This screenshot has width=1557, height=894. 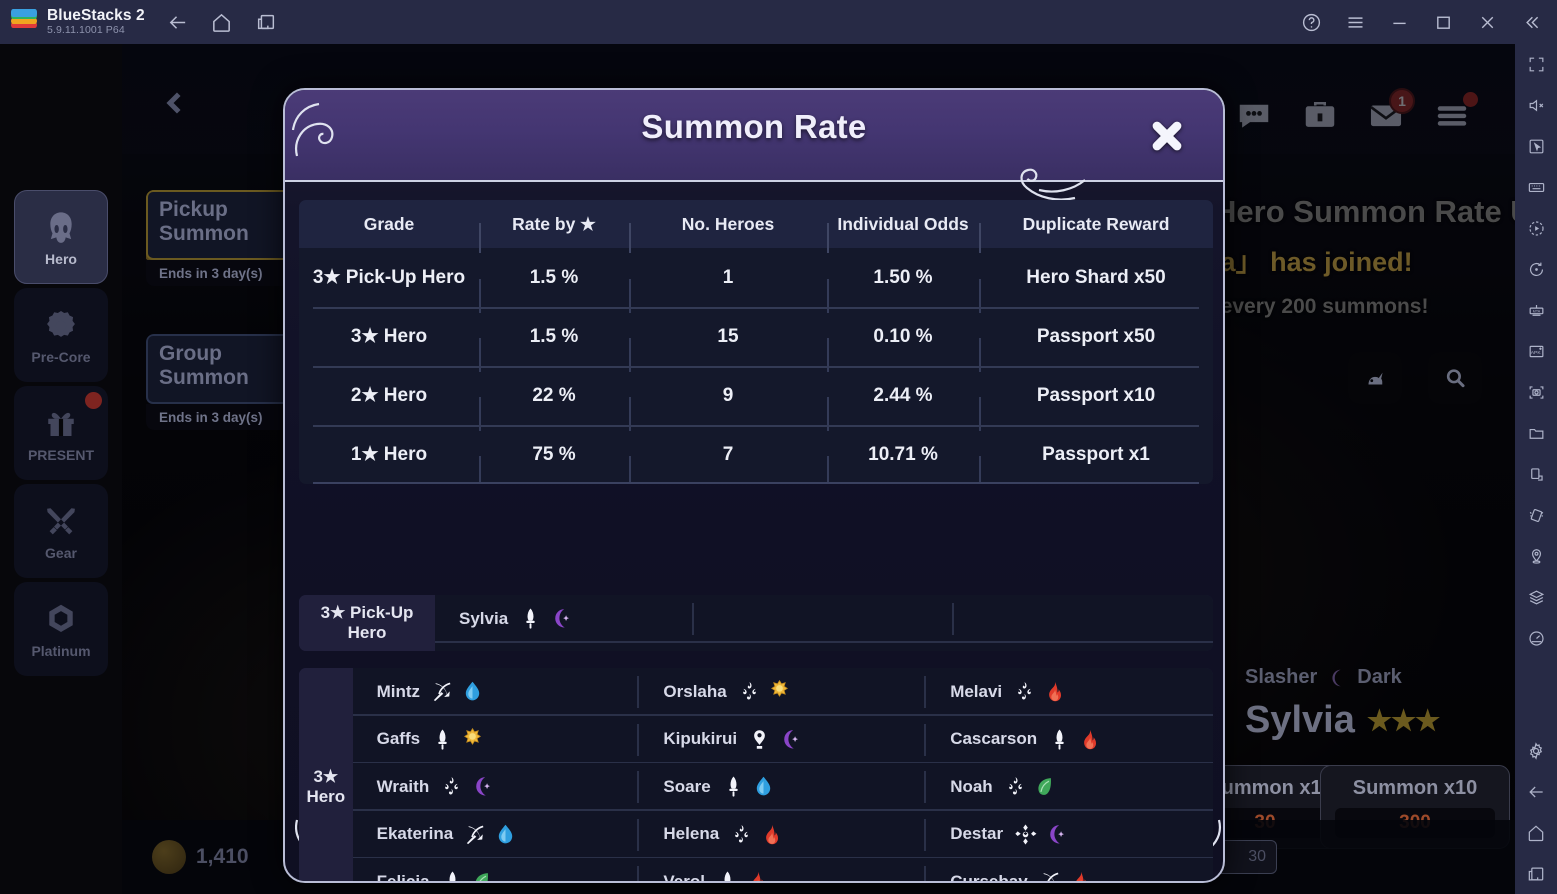 I want to click on home-icon, so click(x=222, y=22).